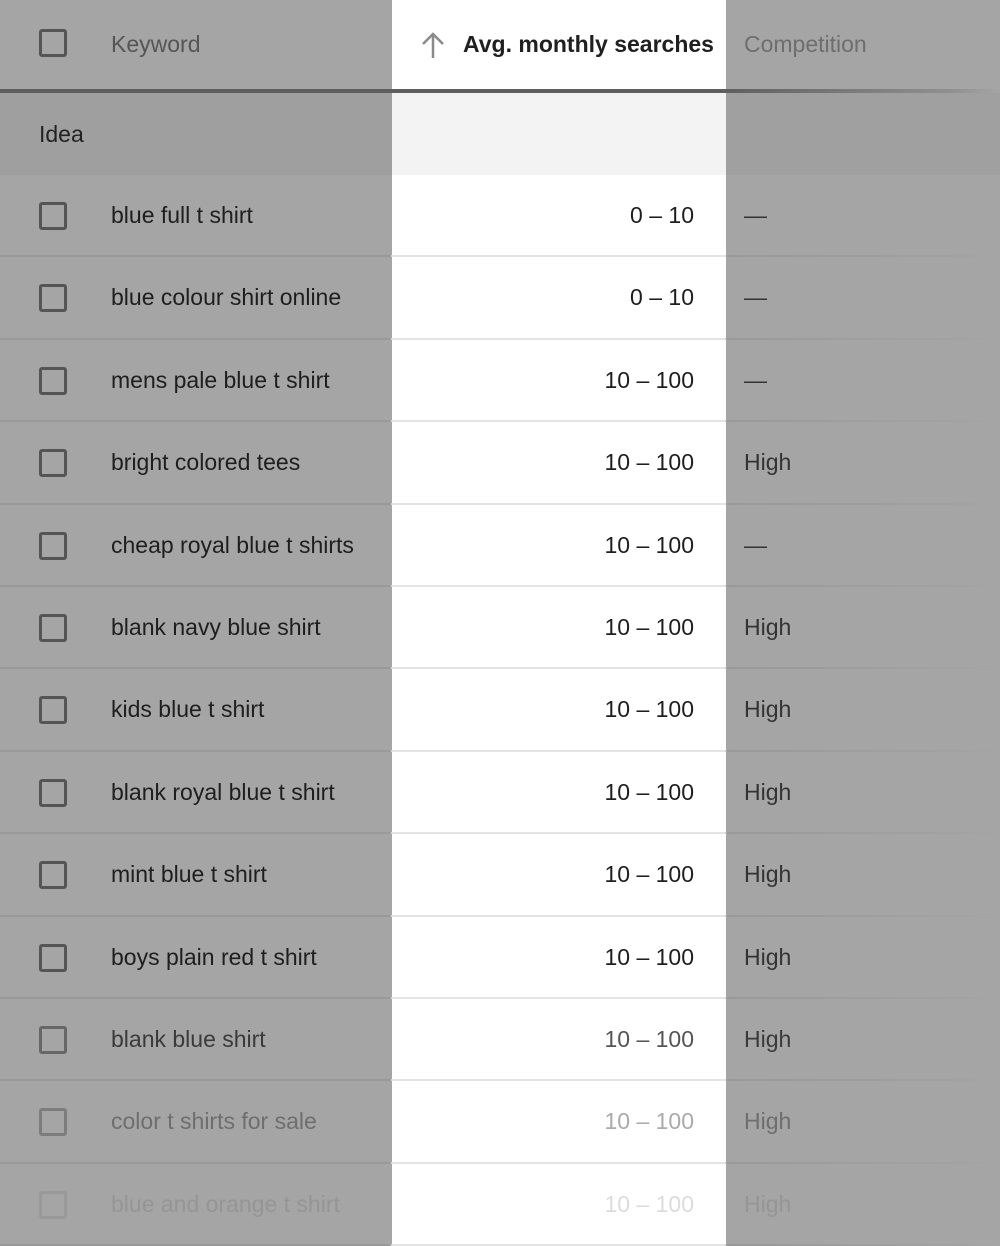 This screenshot has width=1000, height=1246. Describe the element at coordinates (863, 134) in the screenshot. I see `group-row-competition-cell` at that location.